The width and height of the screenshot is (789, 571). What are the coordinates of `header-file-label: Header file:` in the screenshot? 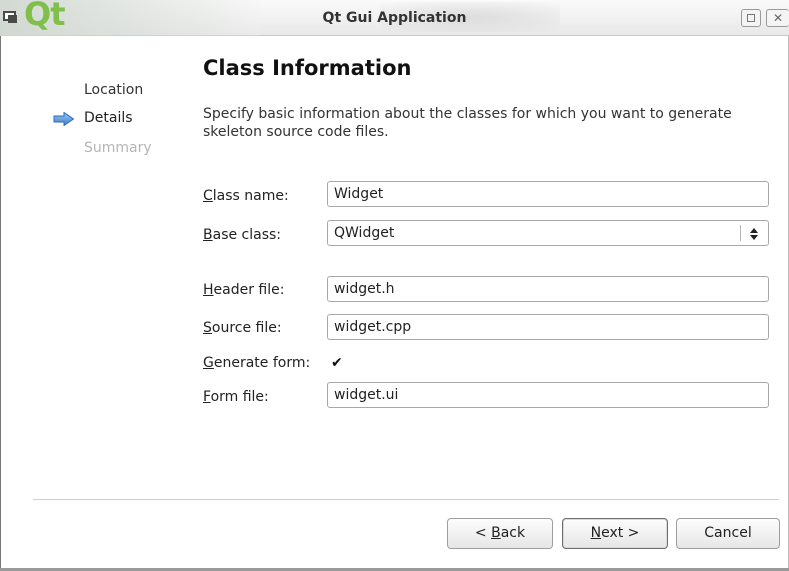 It's located at (244, 290).